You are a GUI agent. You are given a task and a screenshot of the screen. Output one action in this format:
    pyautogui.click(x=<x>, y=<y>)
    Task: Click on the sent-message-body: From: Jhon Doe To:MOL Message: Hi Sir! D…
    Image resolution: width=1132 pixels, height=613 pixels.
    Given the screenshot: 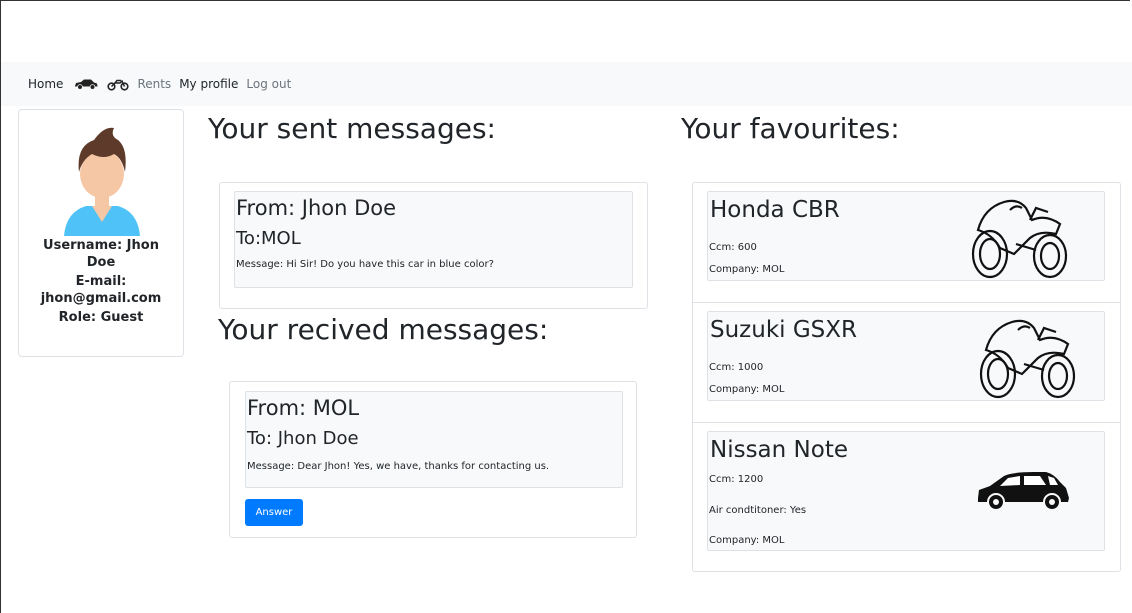 What is the action you would take?
    pyautogui.click(x=433, y=239)
    